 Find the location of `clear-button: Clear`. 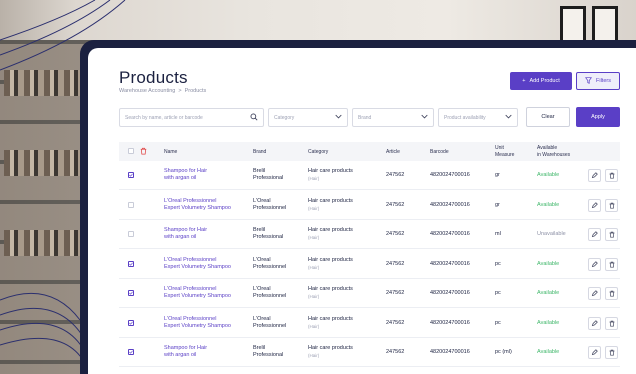

clear-button: Clear is located at coordinates (548, 117).